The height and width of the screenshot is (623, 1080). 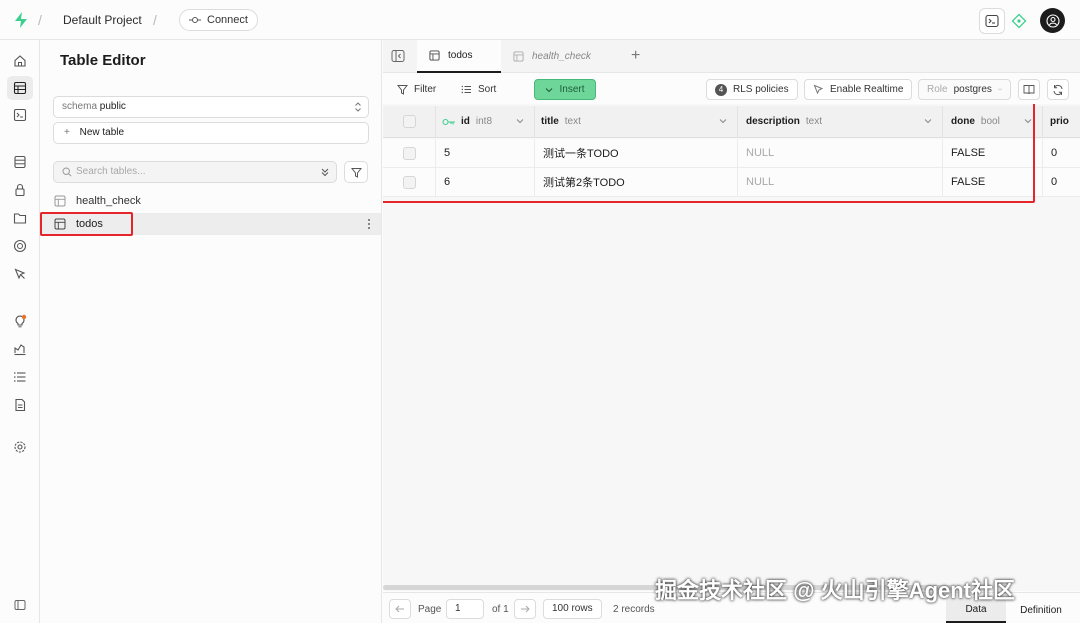 What do you see at coordinates (992, 21) in the screenshot?
I see `terminal-button` at bounding box center [992, 21].